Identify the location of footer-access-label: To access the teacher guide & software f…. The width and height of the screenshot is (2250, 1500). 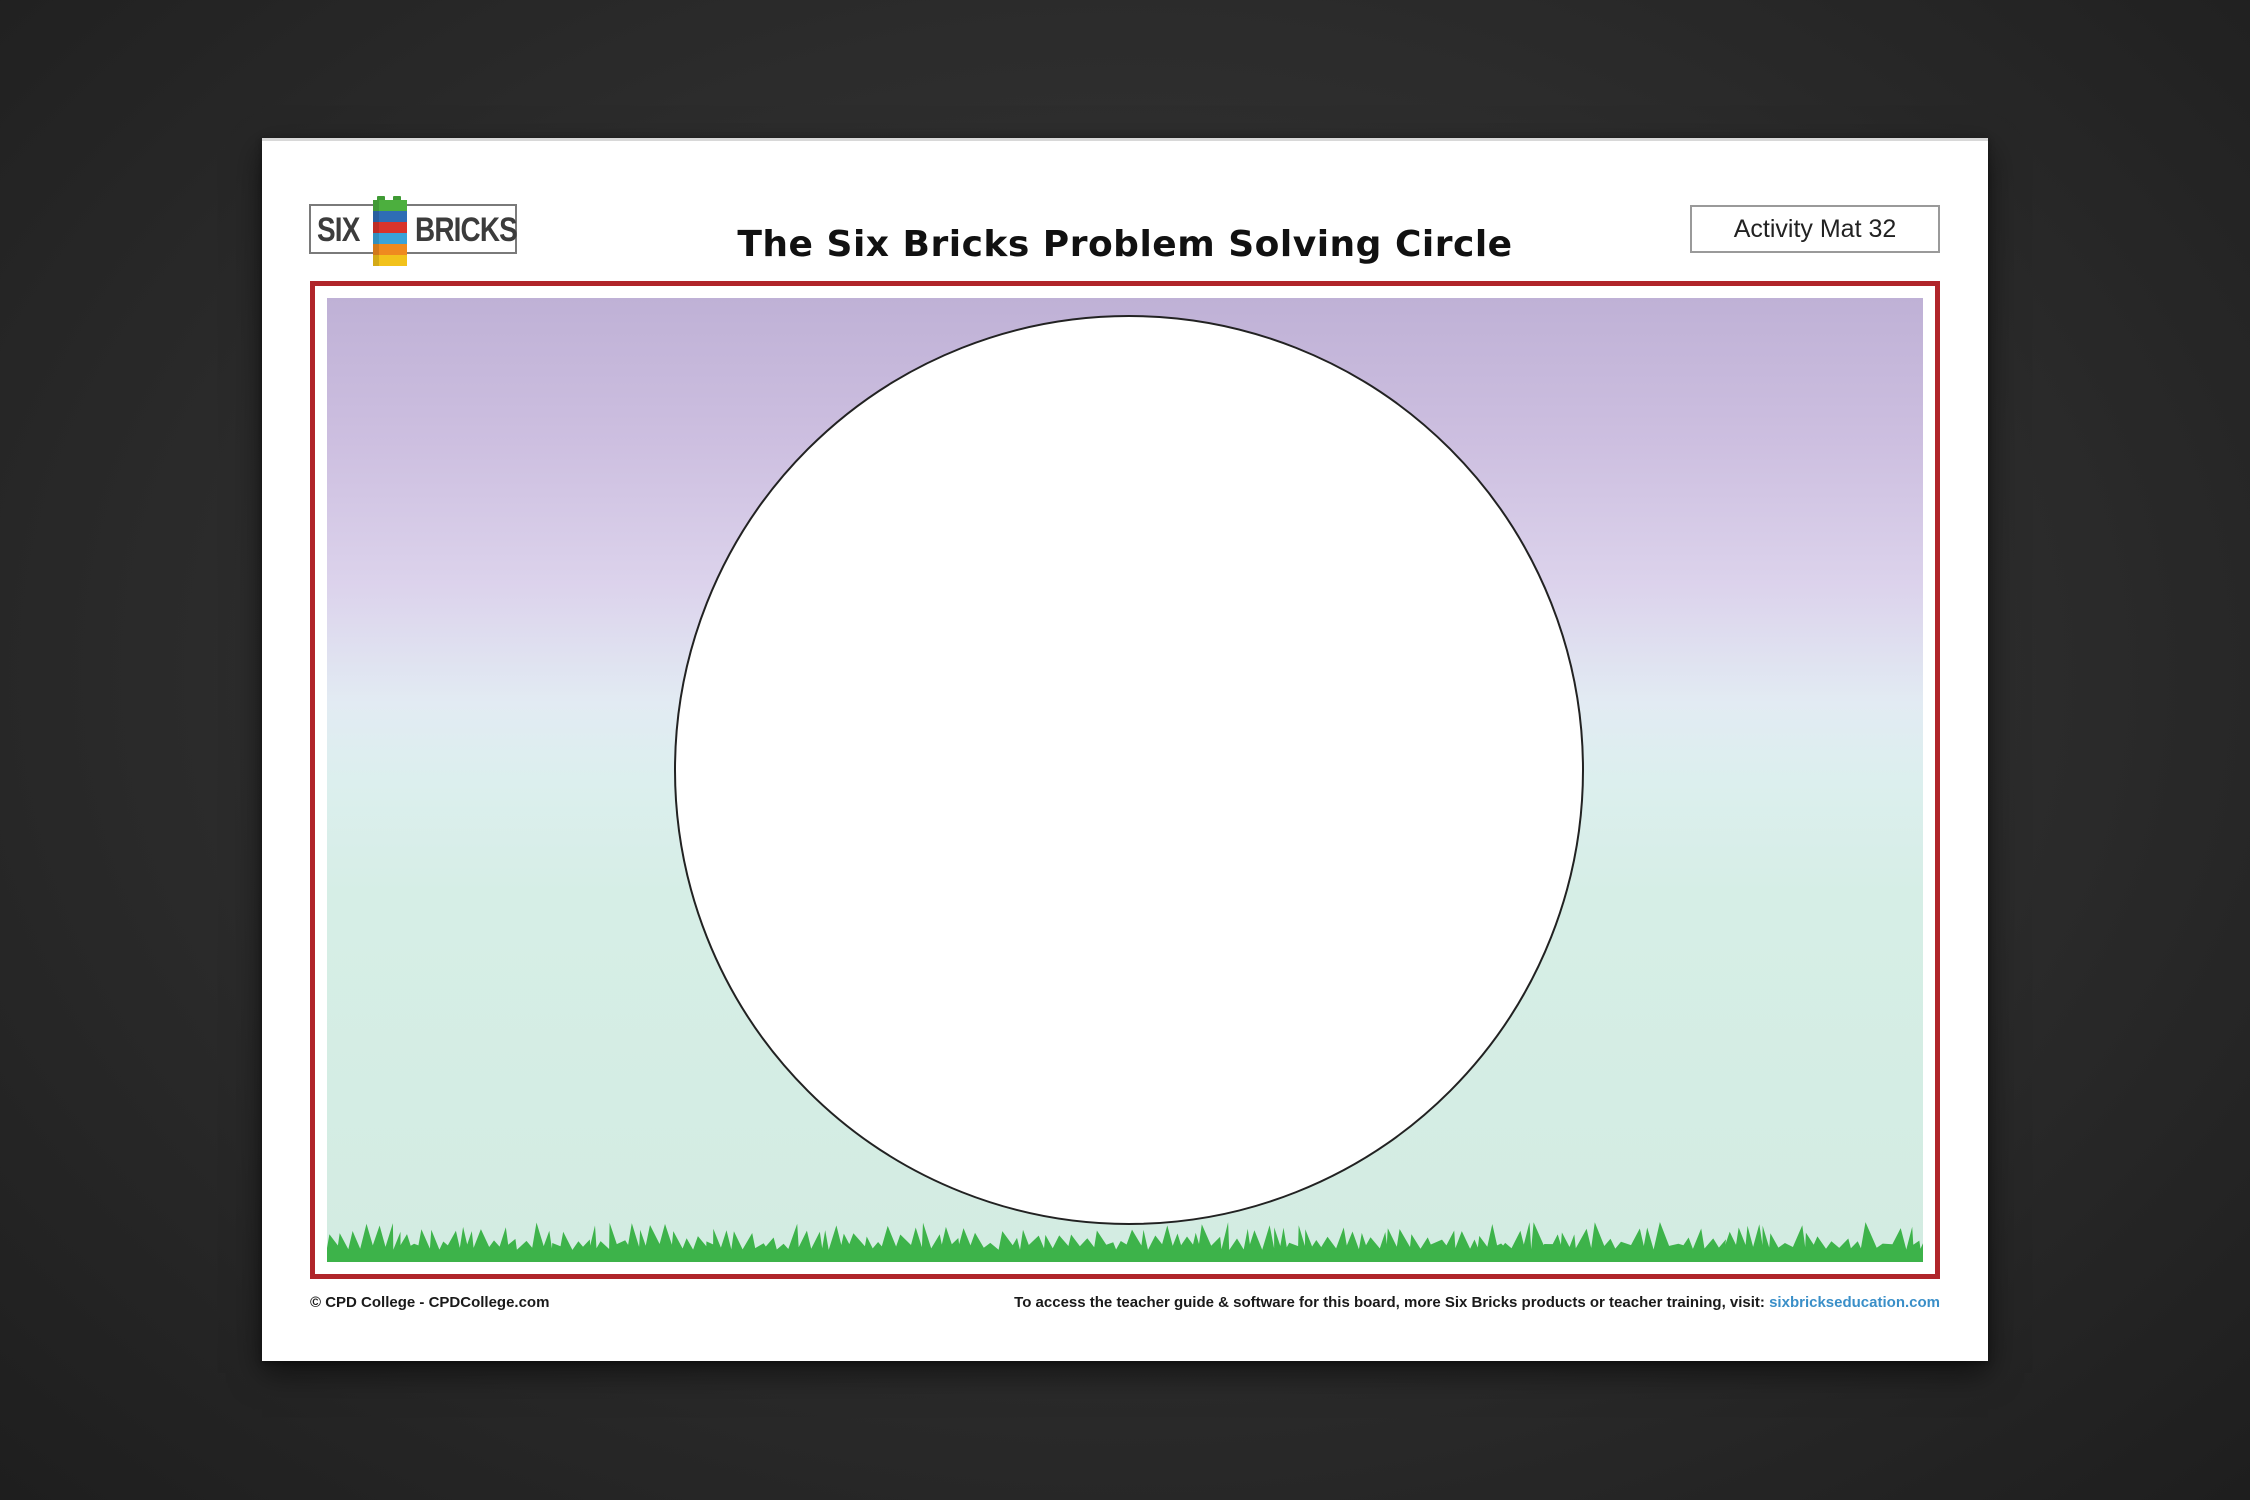
(1392, 1302).